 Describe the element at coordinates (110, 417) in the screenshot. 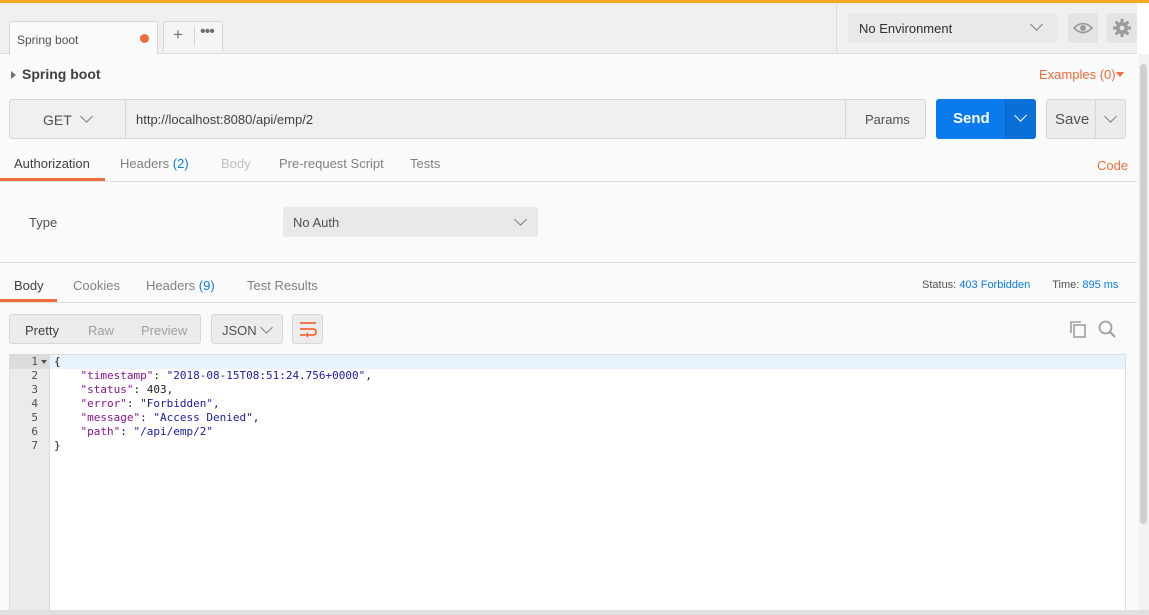

I see `json-key: "message"` at that location.